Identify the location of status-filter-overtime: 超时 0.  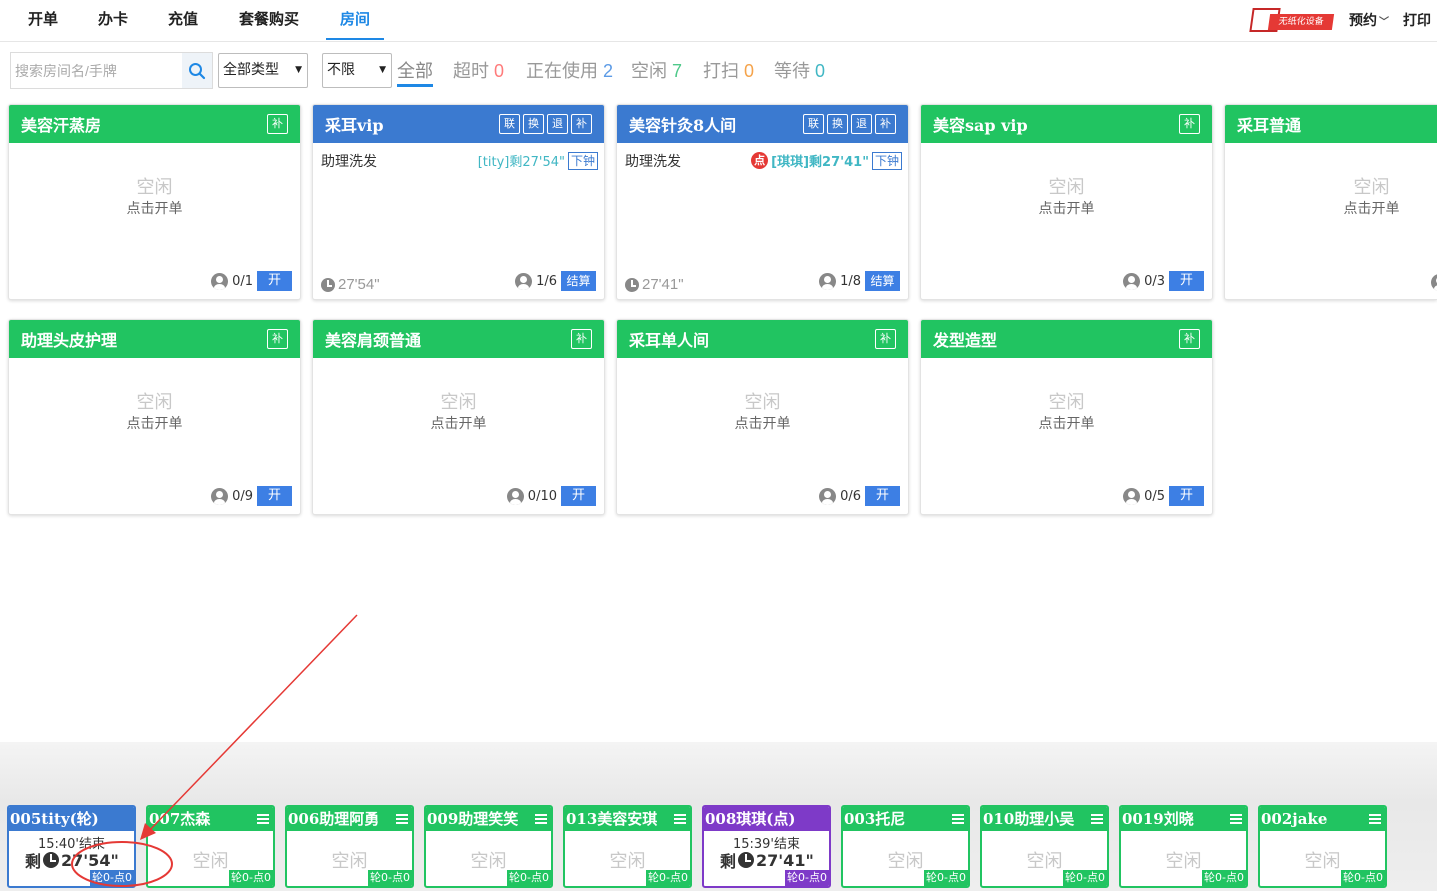
(478, 70).